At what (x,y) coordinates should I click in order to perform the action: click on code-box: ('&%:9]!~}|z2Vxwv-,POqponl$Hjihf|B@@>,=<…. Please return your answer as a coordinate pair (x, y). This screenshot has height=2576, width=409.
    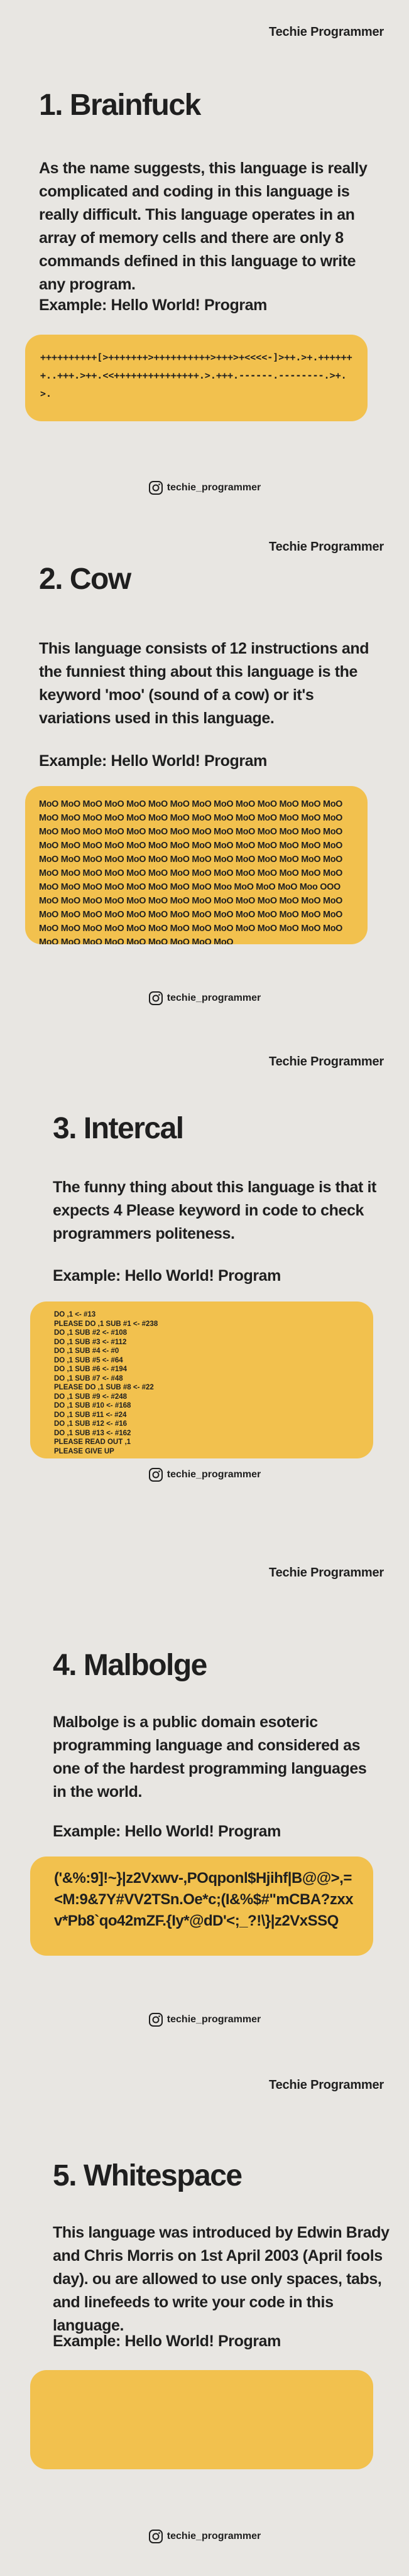
    Looking at the image, I should click on (201, 1906).